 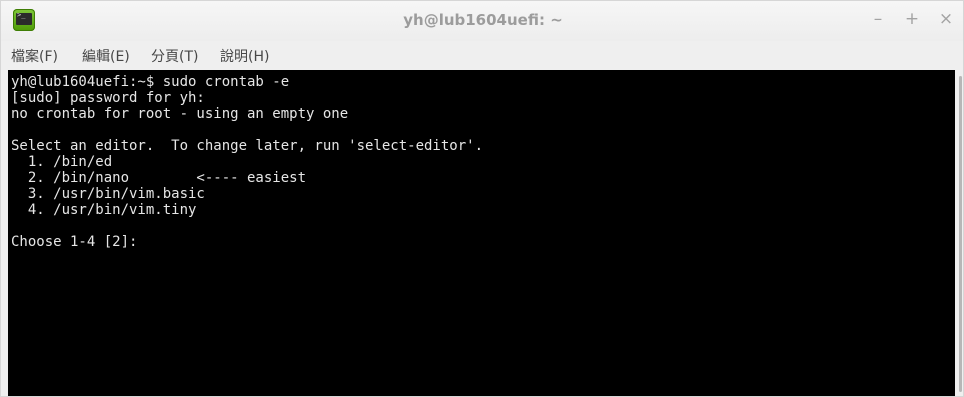 I want to click on terminal-scrollbar, so click(x=959, y=233).